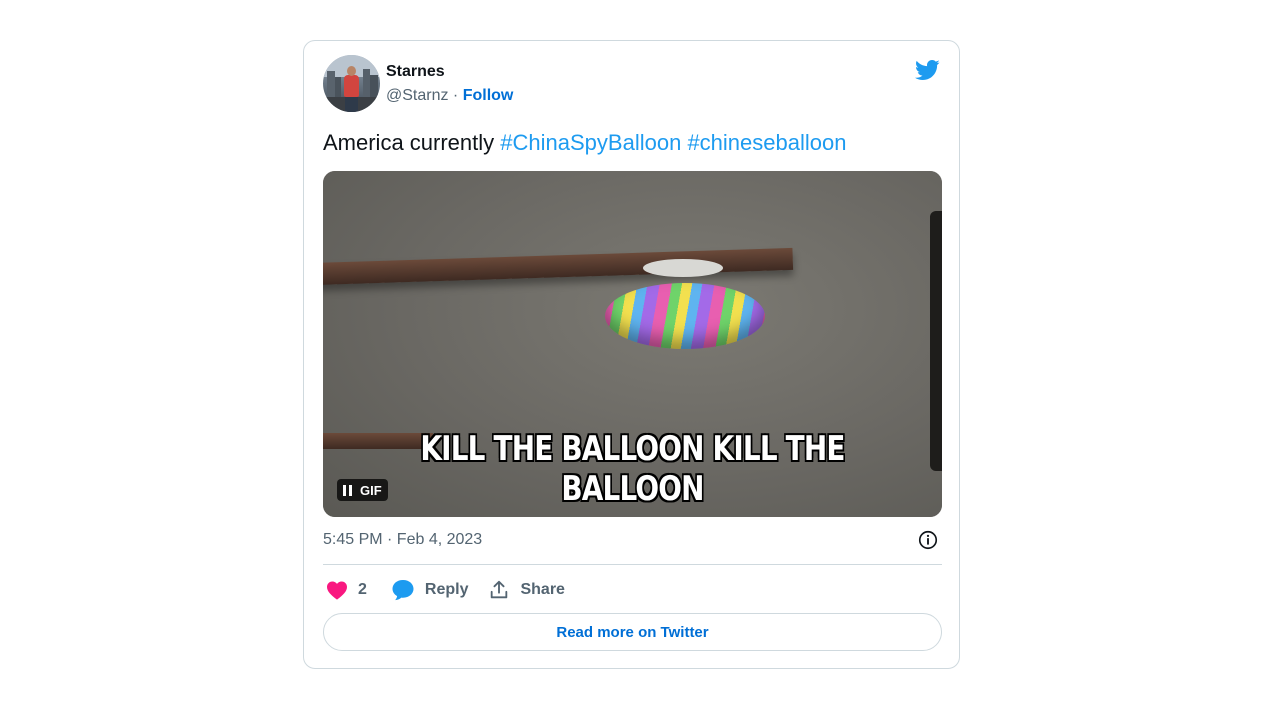  What do you see at coordinates (499, 589) in the screenshot?
I see `share-upload-icon` at bounding box center [499, 589].